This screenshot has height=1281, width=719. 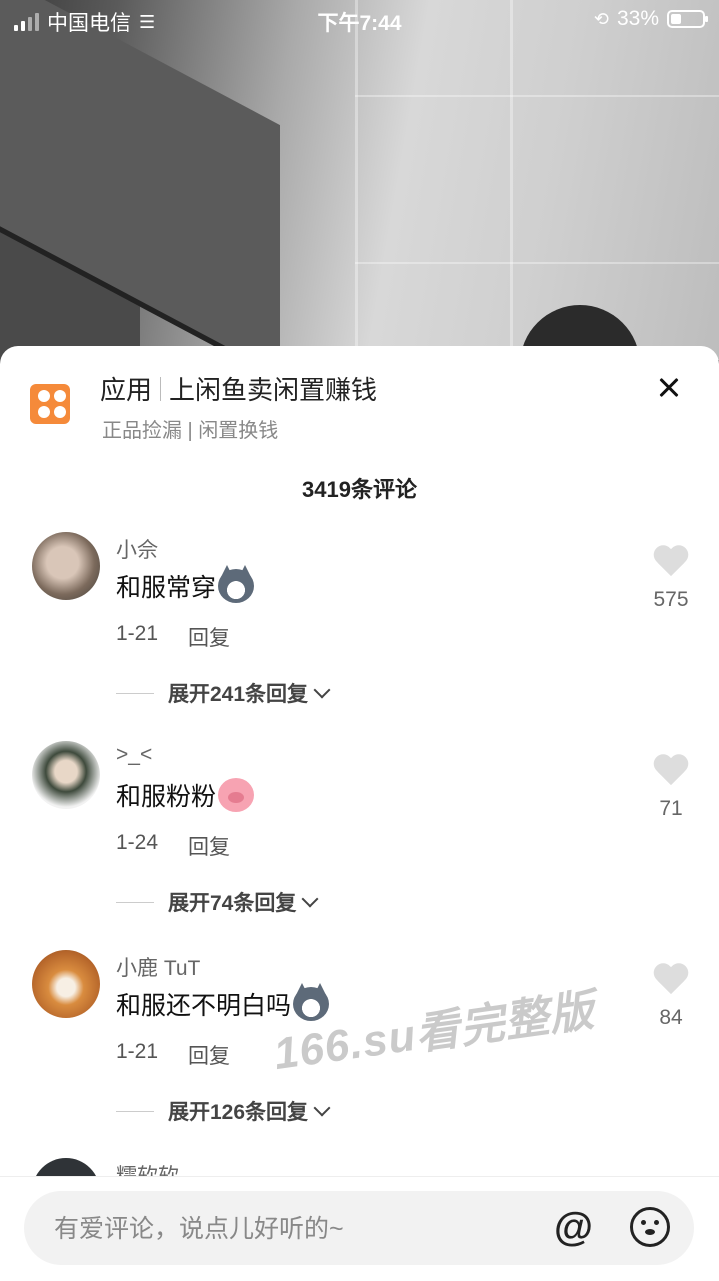 I want to click on emoji-icon, so click(x=650, y=1227).